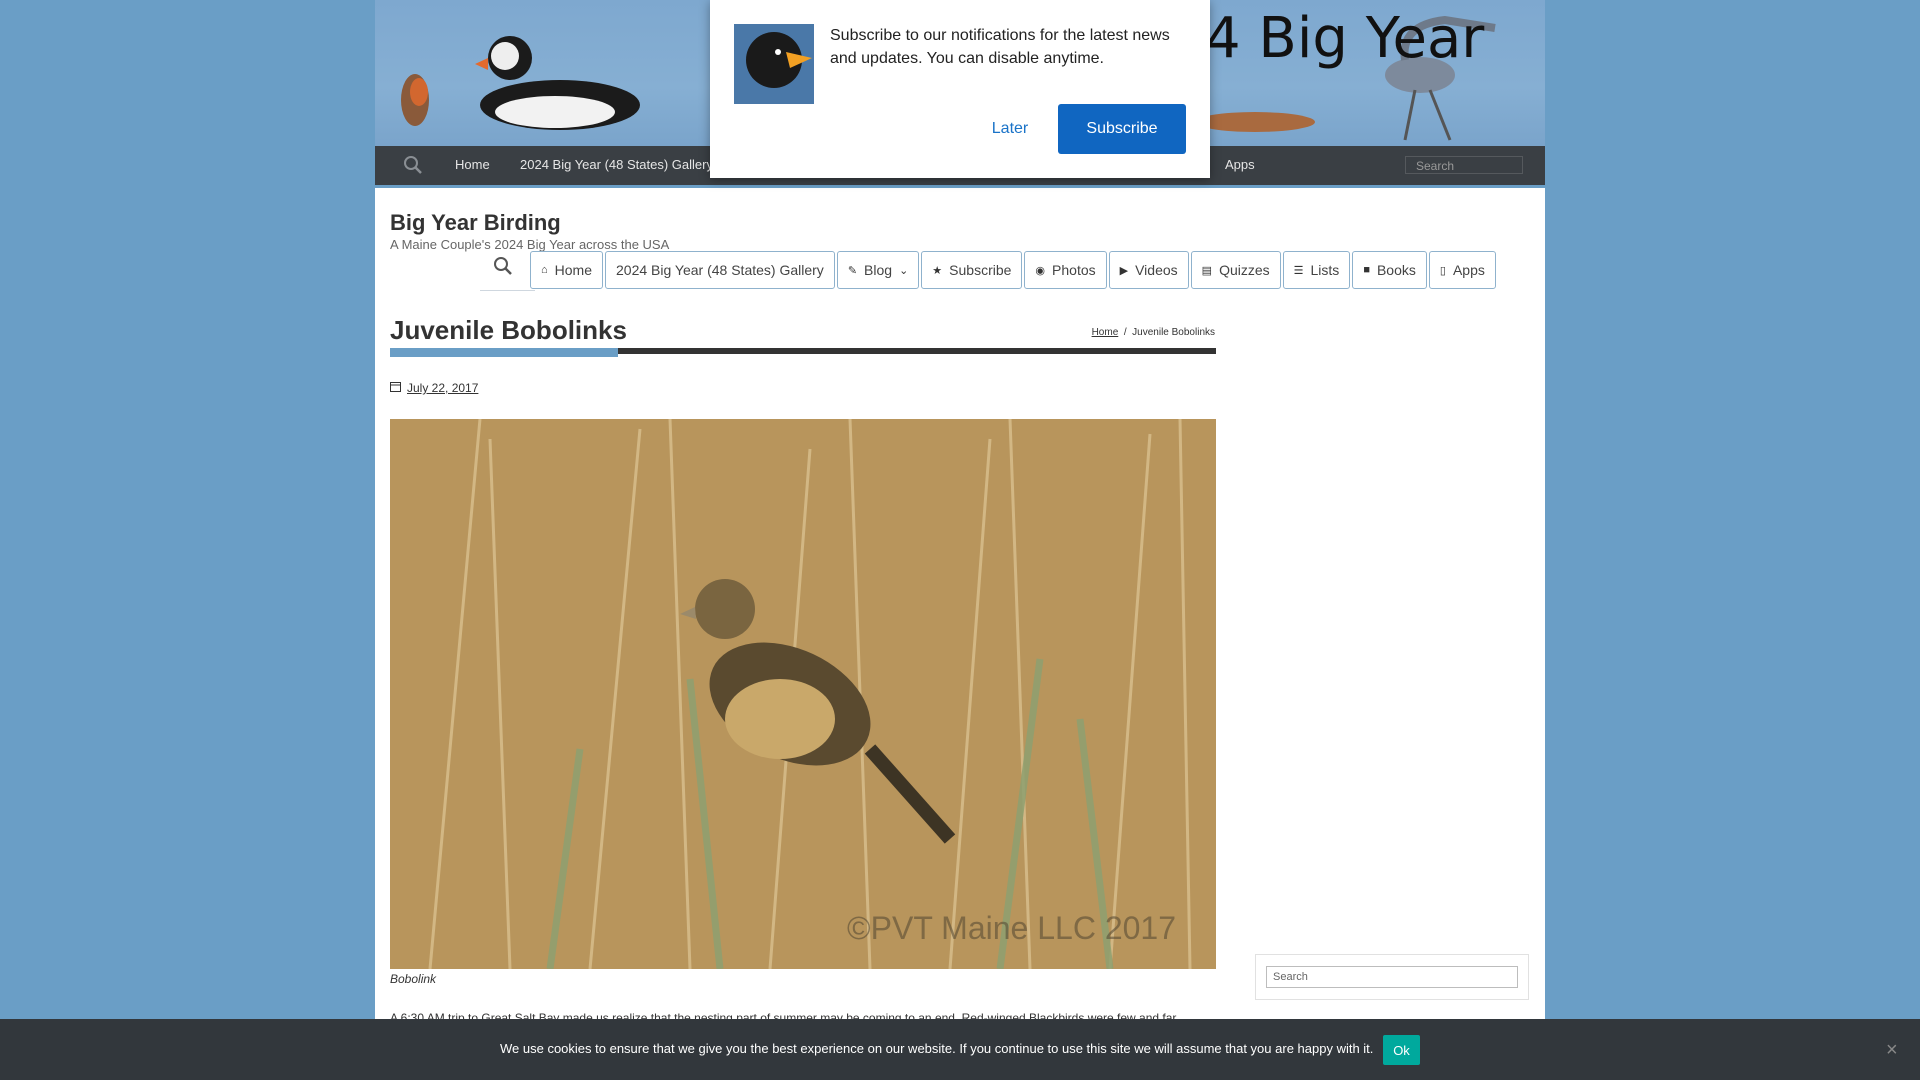 Image resolution: width=1920 pixels, height=1080 pixels. I want to click on subscribe-button: Subscribe, so click(1122, 129).